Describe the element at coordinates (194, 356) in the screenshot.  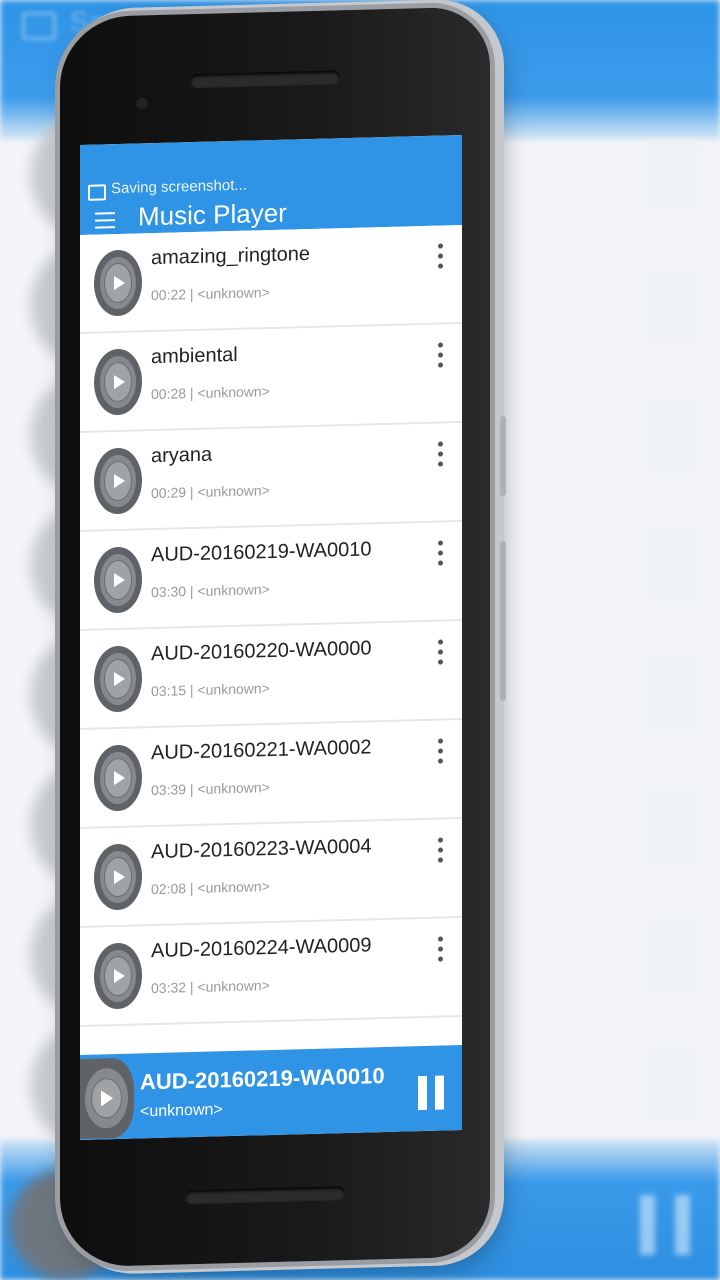
I see `track-title: ambiental` at that location.